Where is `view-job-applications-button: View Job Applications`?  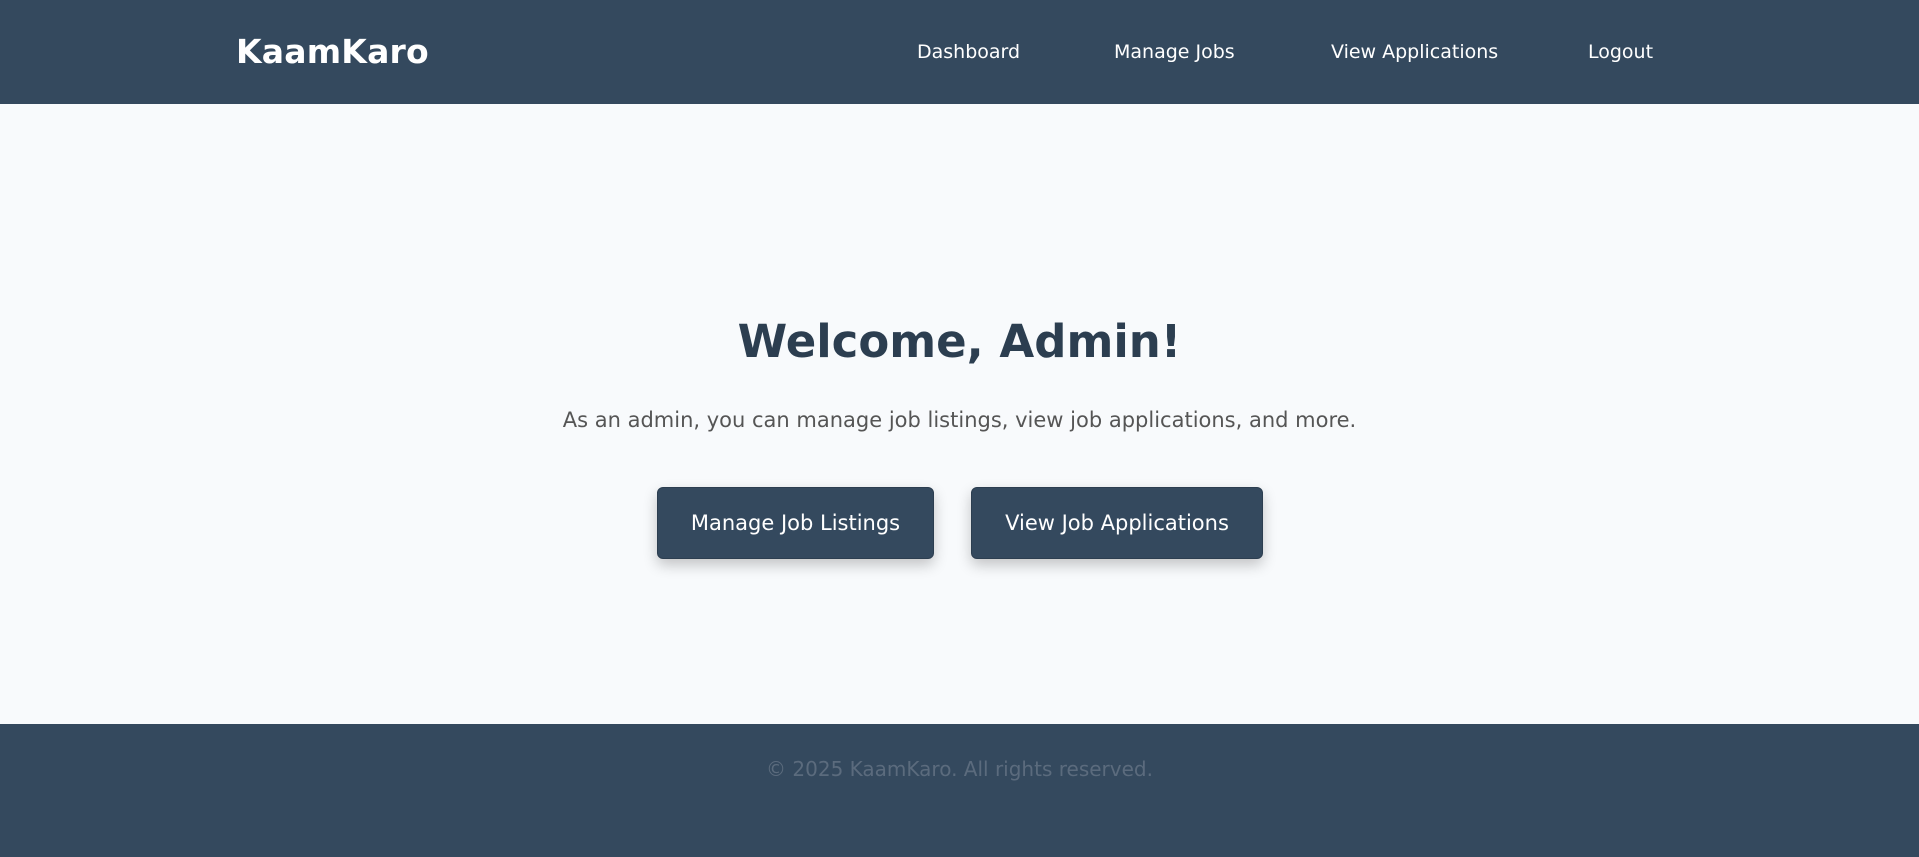
view-job-applications-button: View Job Applications is located at coordinates (1117, 523).